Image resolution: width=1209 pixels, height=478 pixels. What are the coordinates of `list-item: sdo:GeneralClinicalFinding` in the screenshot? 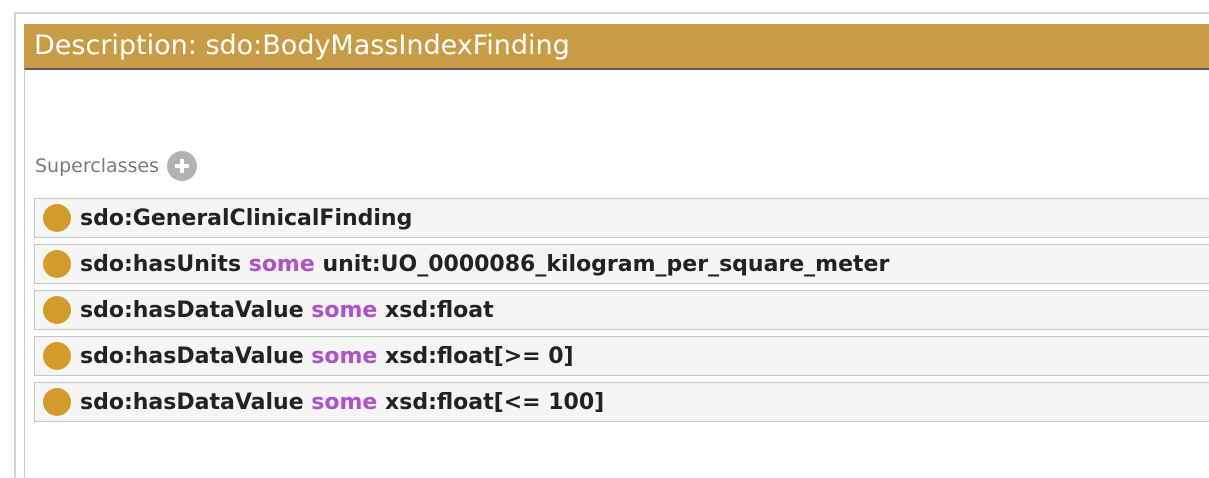 It's located at (621, 218).